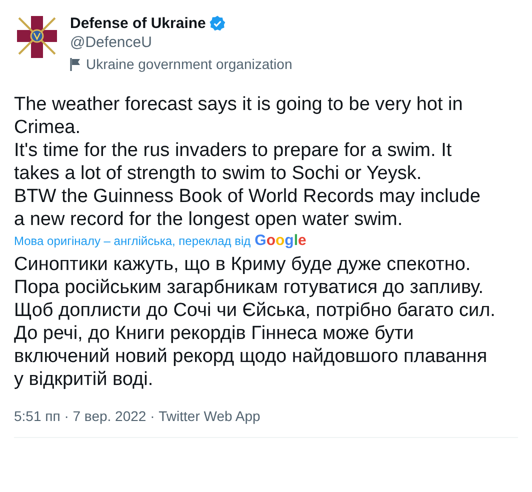 The image size is (532, 492). Describe the element at coordinates (189, 64) in the screenshot. I see `account-label: Ukraine government organization` at that location.